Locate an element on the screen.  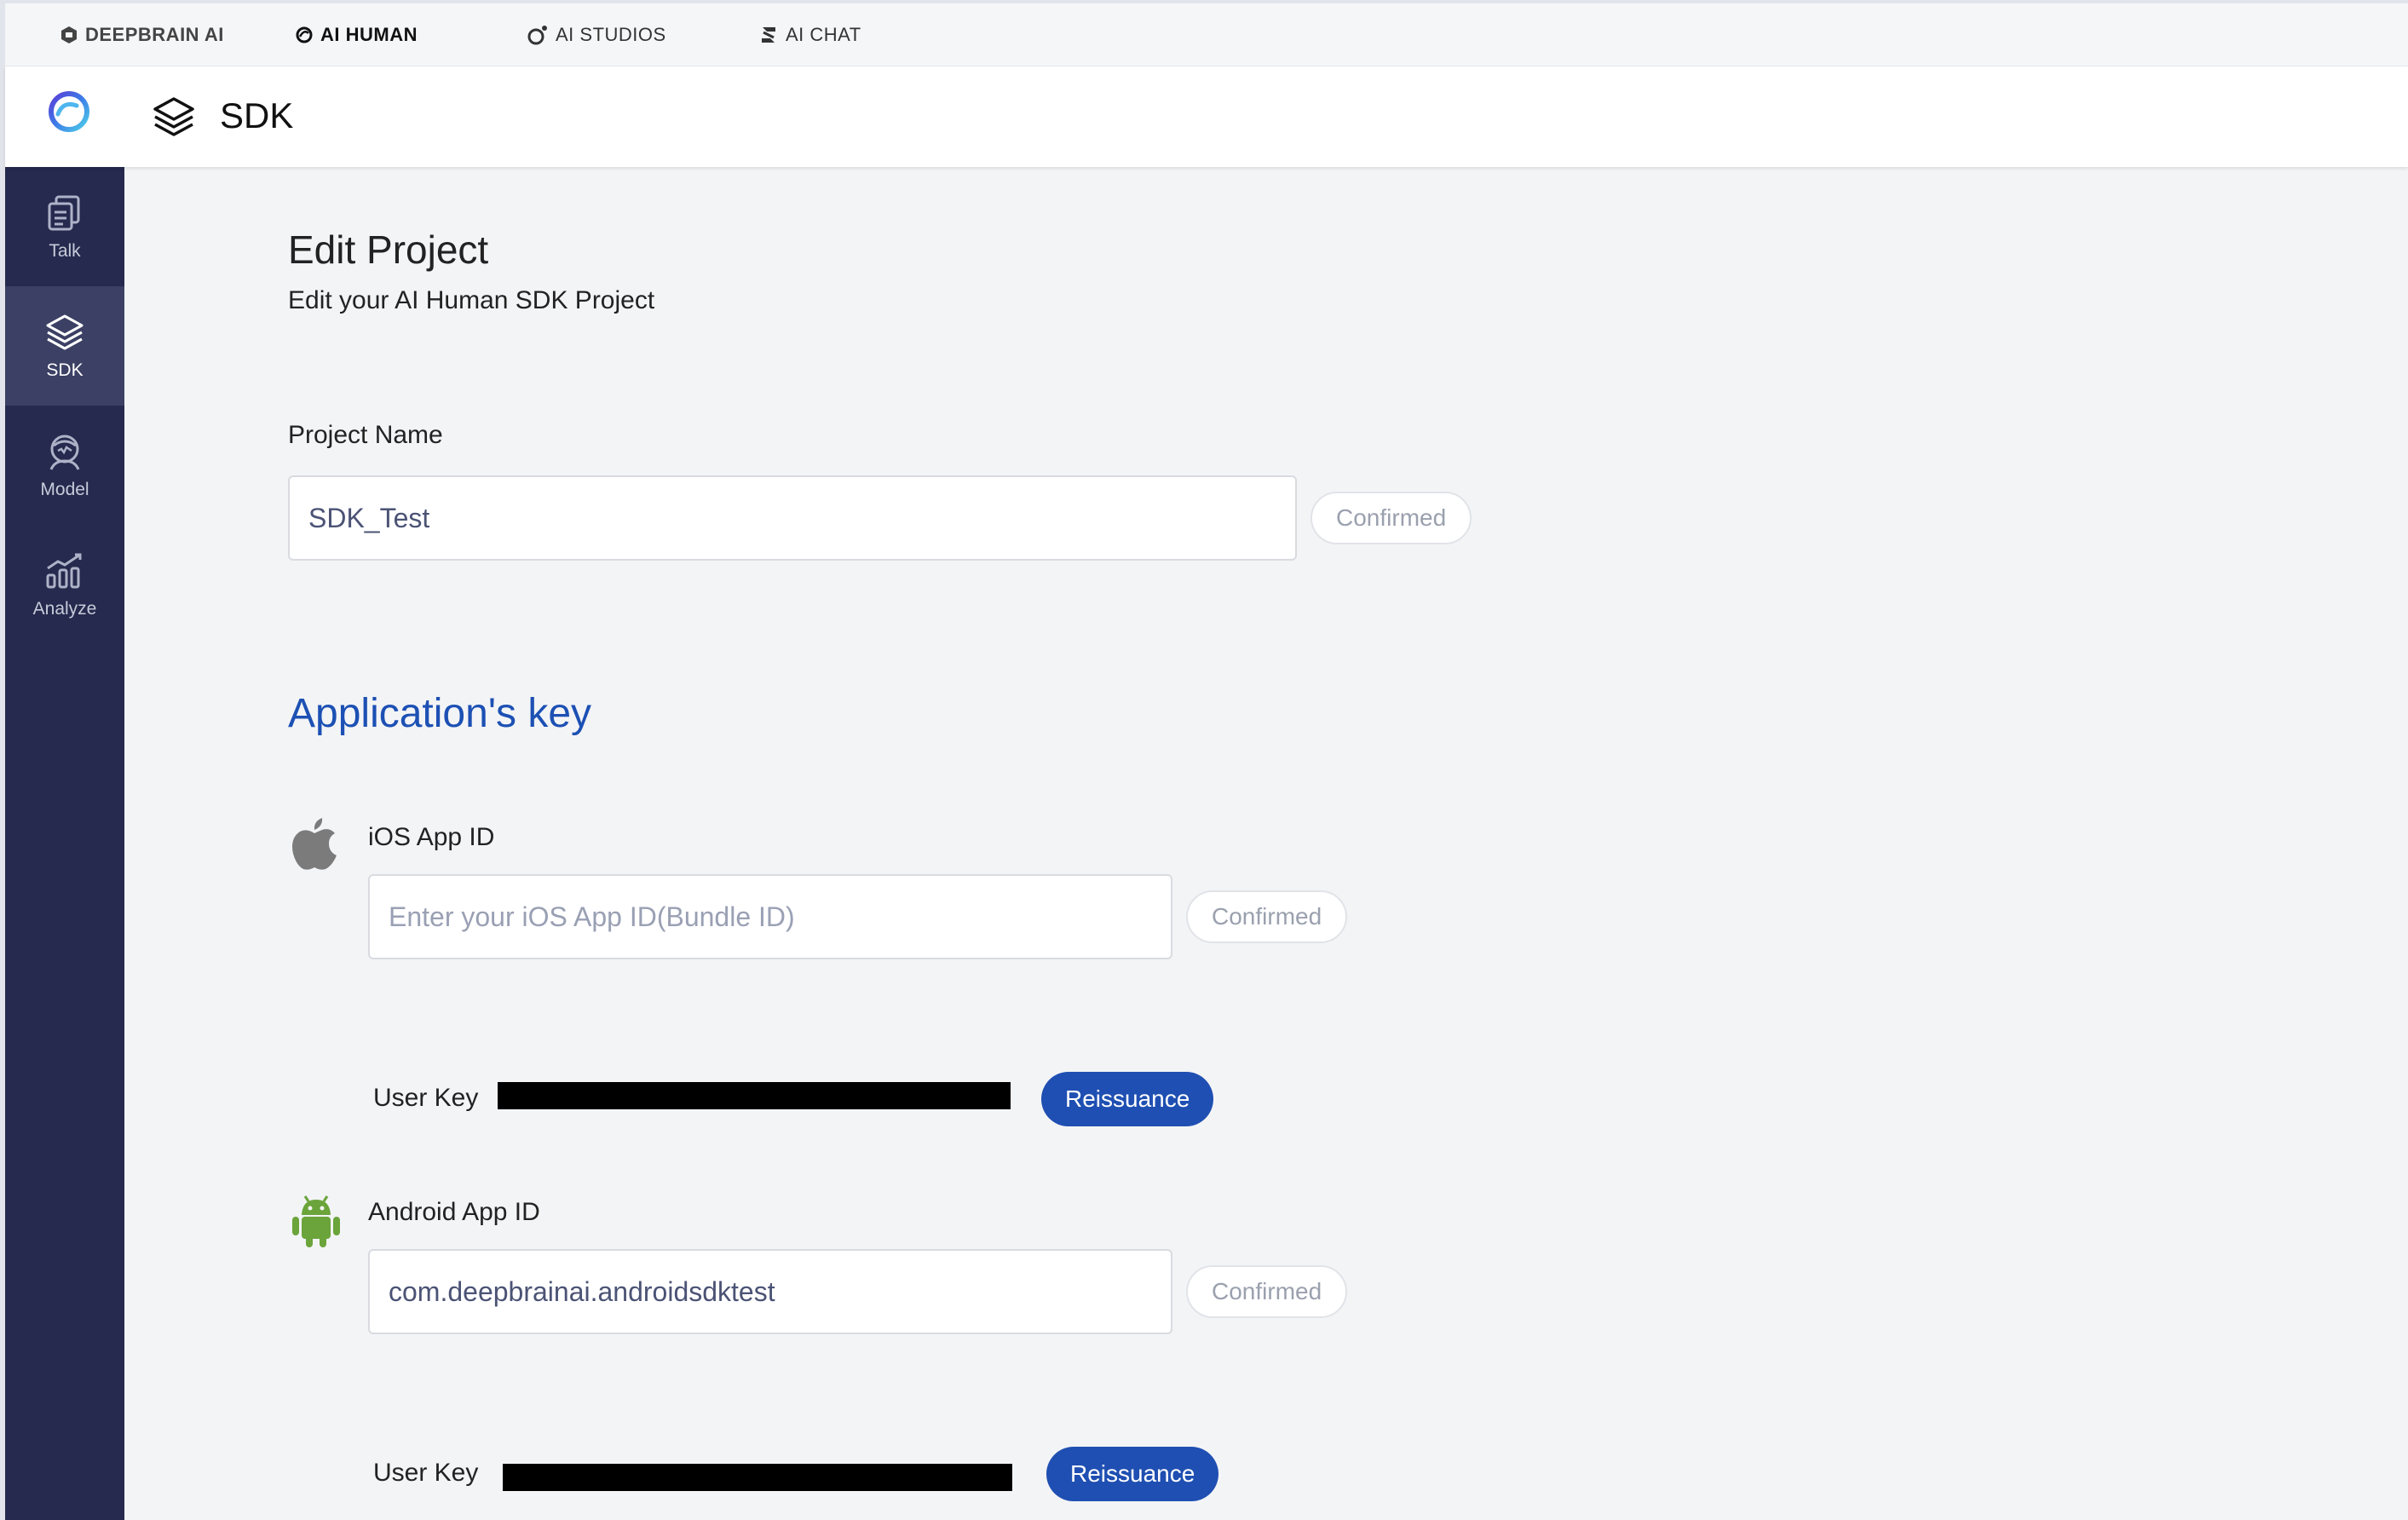
android-icon is located at coordinates (316, 1221).